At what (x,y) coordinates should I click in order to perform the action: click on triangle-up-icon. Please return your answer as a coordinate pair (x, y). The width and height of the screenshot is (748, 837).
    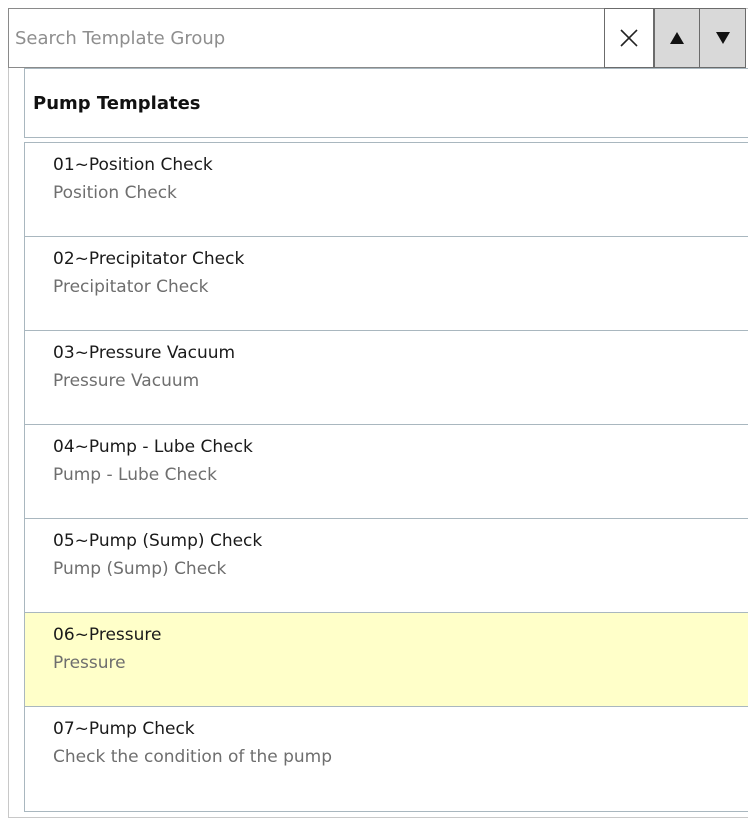
    Looking at the image, I should click on (677, 38).